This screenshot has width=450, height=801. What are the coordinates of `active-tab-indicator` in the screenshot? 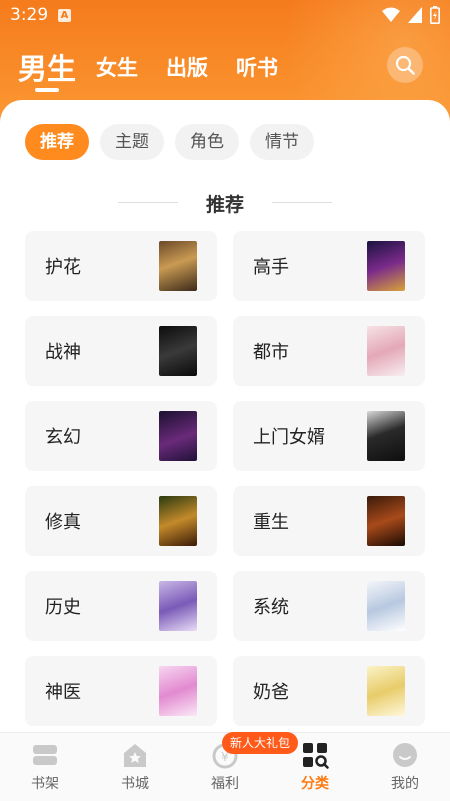 It's located at (47, 90).